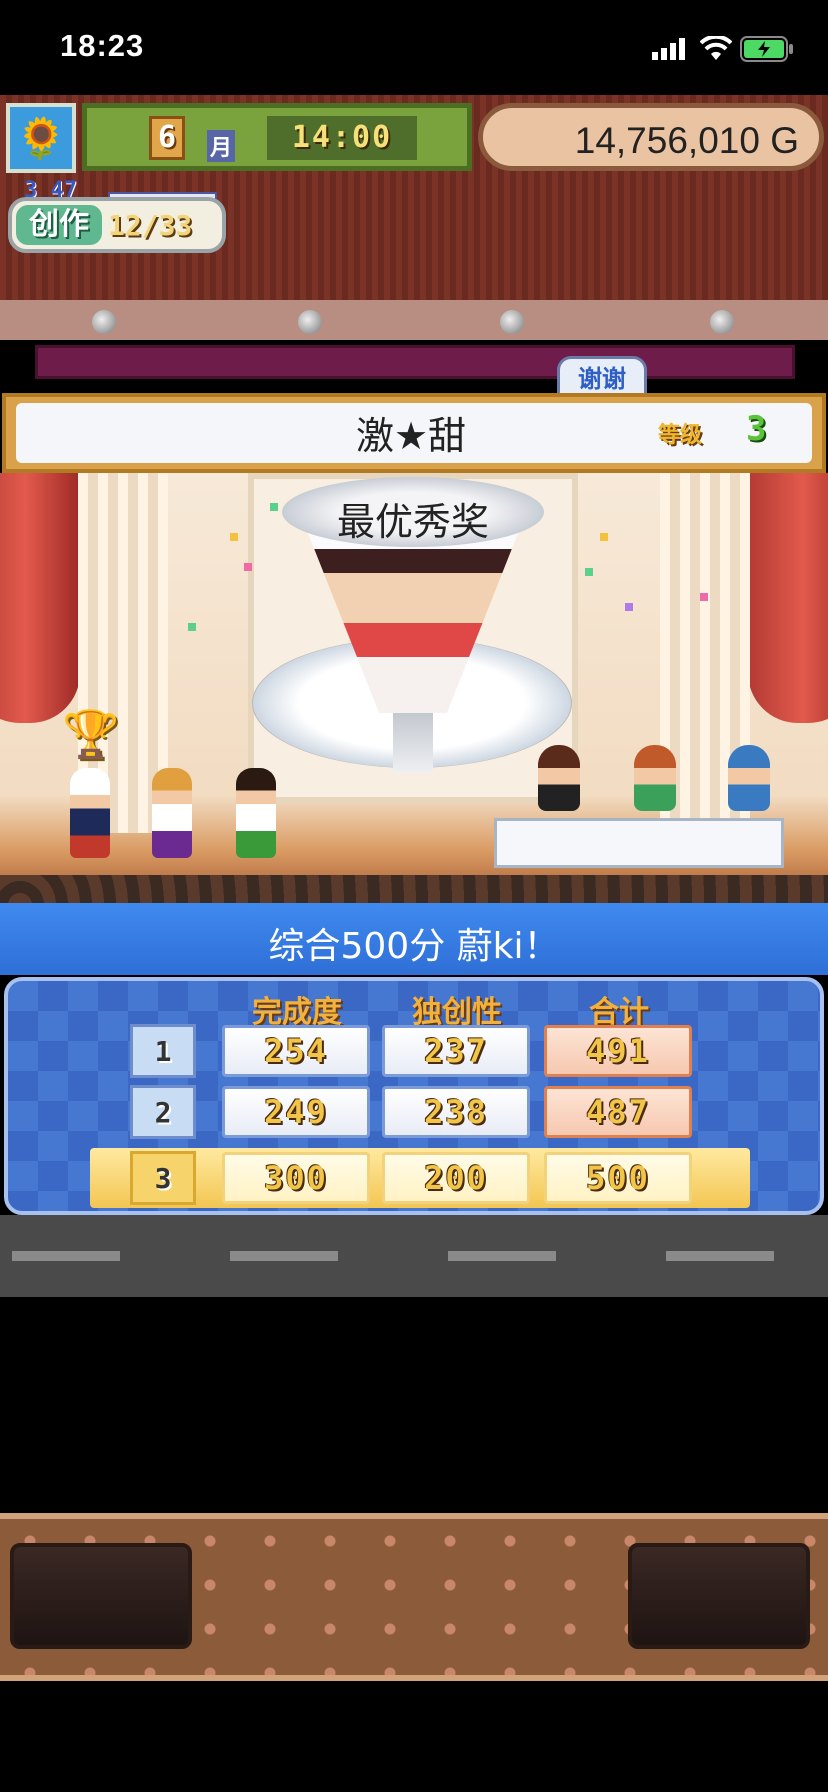  Describe the element at coordinates (163, 1051) in the screenshot. I see `rank-1: 1` at that location.